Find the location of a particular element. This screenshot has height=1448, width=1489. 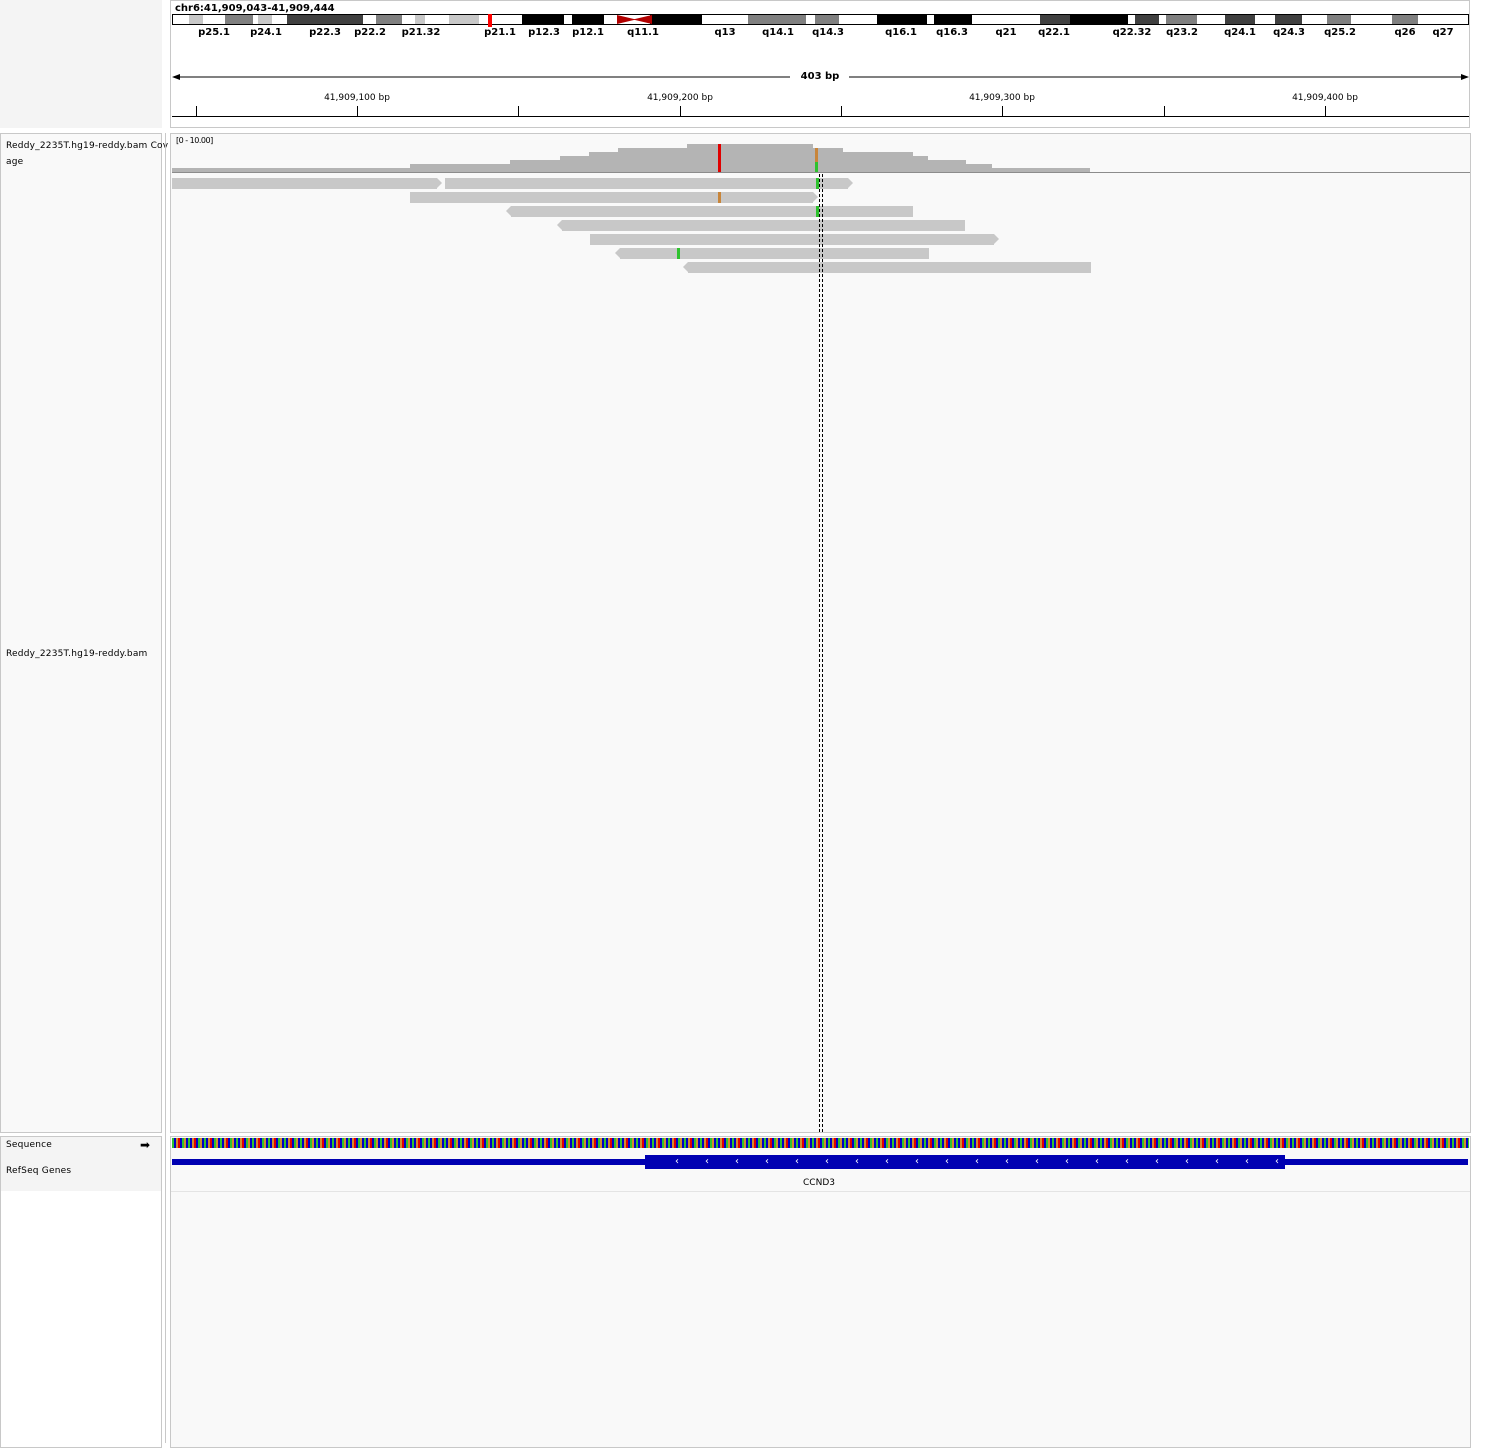

coverage-track-name: Reddy_2235T.hg19-reddy.bam Cov is located at coordinates (88, 146).